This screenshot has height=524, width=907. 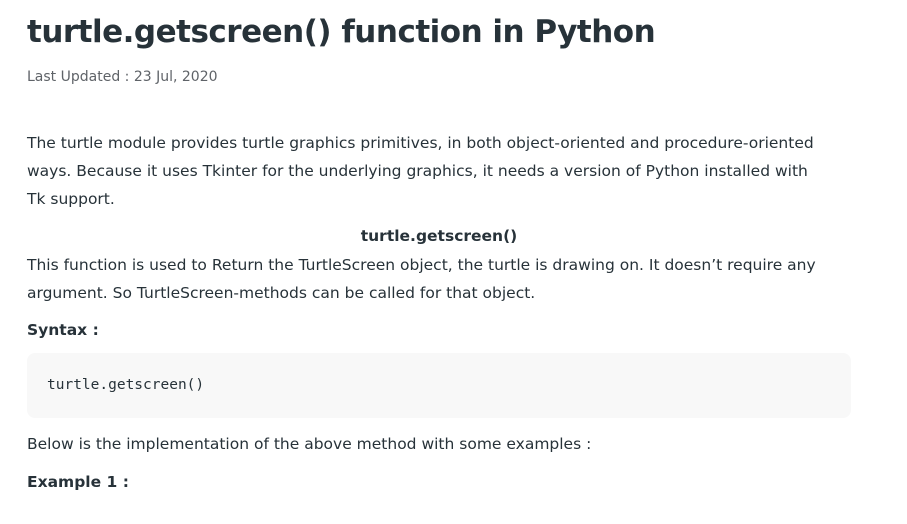 I want to click on code-block: turtle.getscreen(), so click(x=439, y=385).